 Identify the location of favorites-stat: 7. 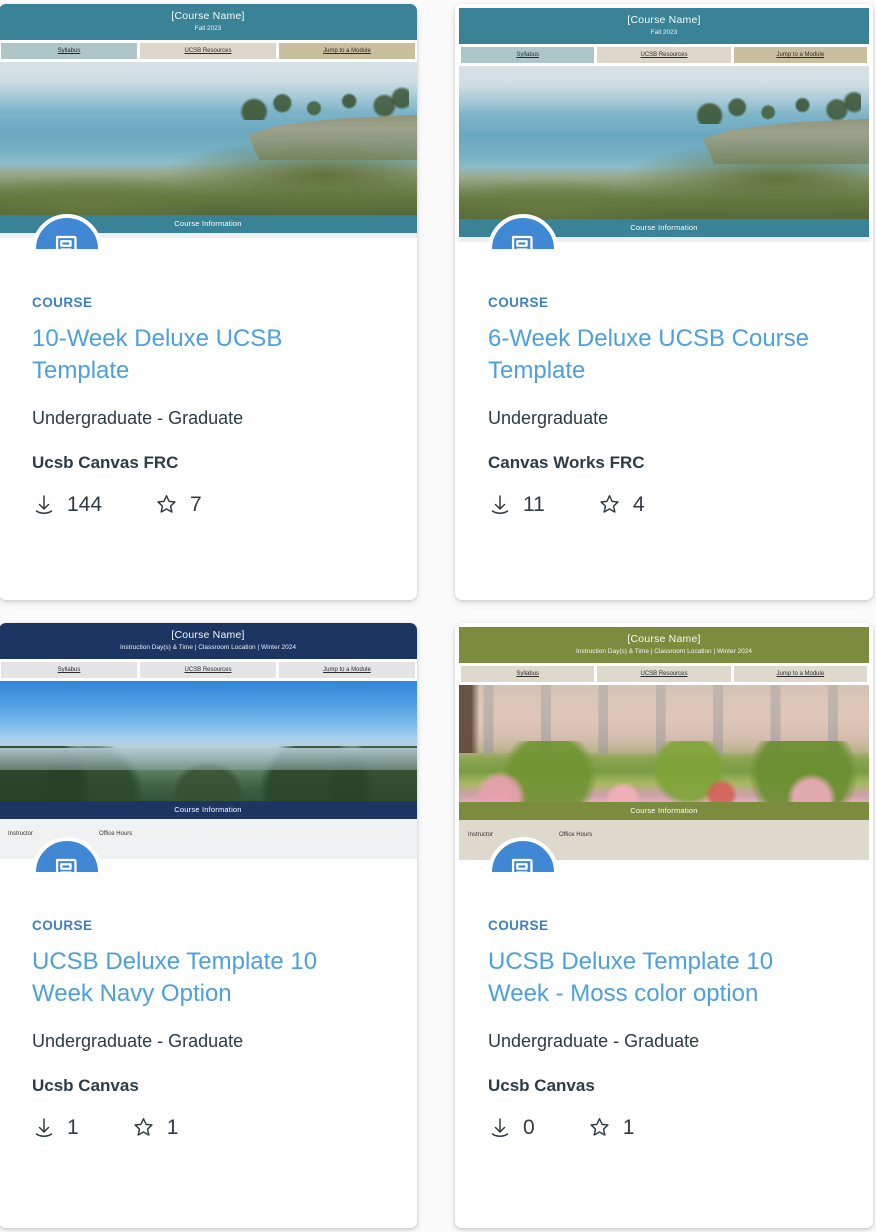
(178, 504).